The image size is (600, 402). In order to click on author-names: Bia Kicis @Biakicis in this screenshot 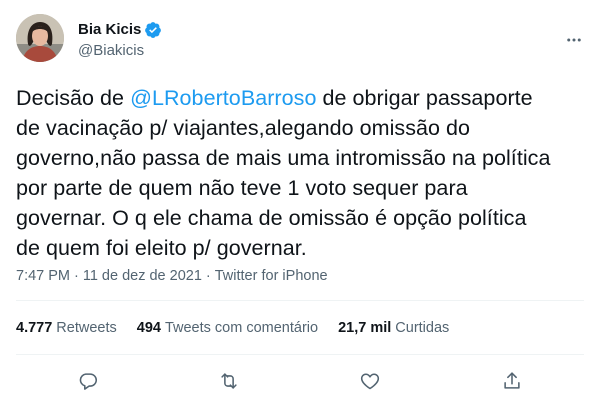, I will do `click(120, 40)`.